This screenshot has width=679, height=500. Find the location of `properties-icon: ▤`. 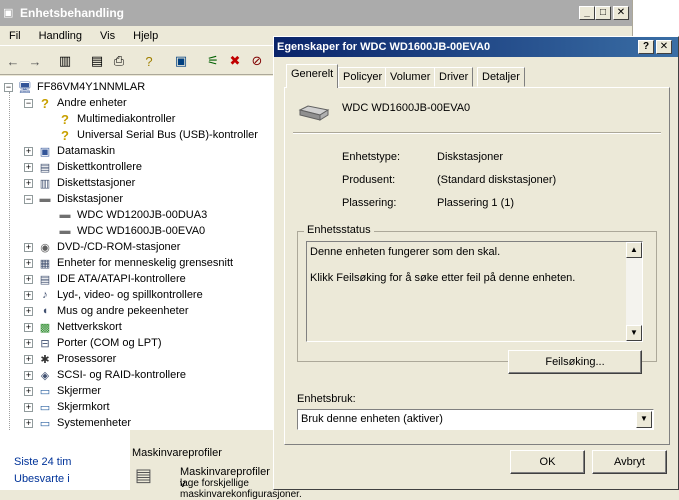

properties-icon: ▤ is located at coordinates (97, 61).